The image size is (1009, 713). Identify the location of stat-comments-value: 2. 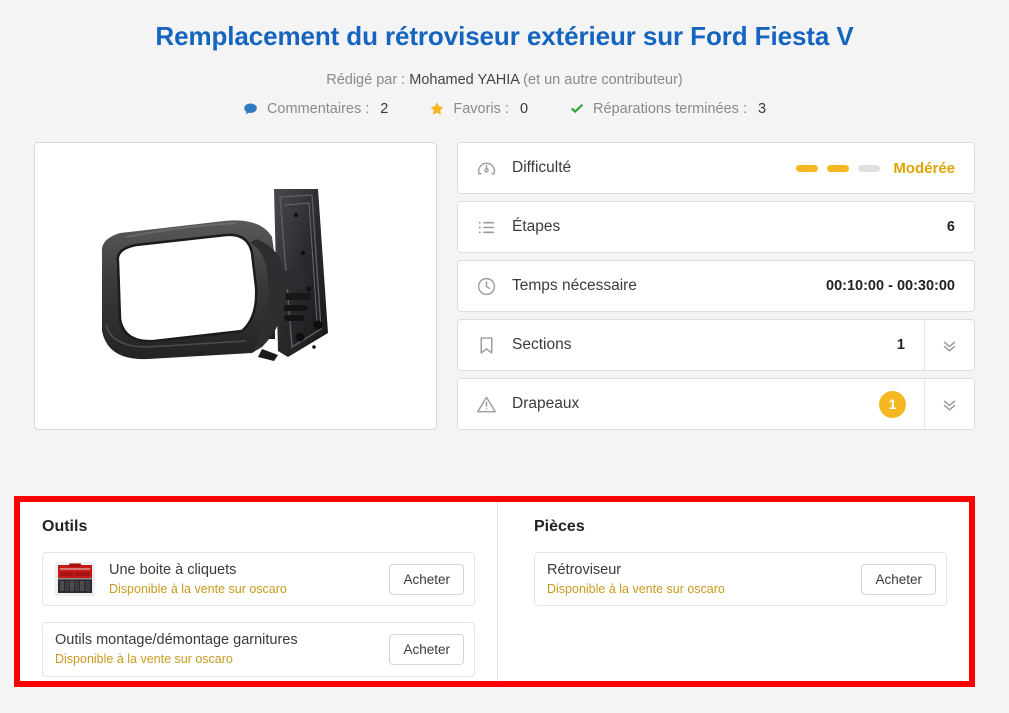
(384, 109).